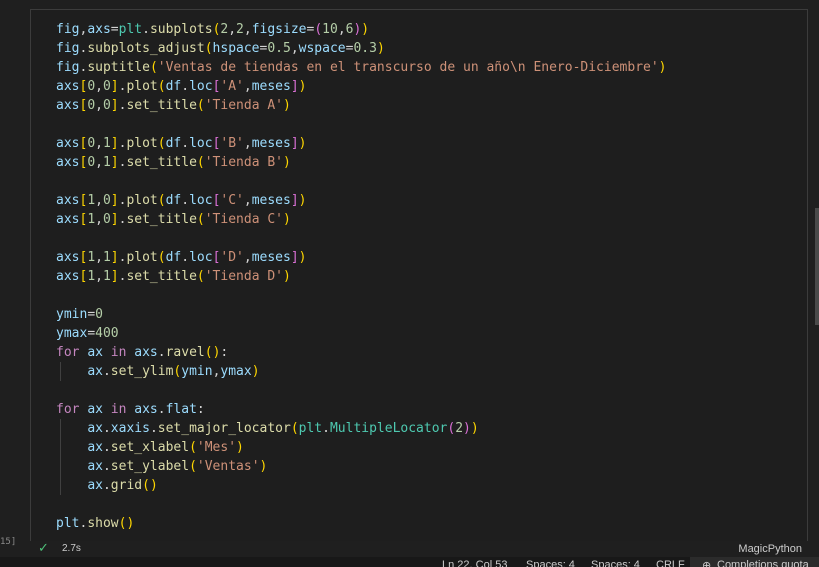  What do you see at coordinates (763, 563) in the screenshot?
I see `completions-quota-label: Completions quota` at bounding box center [763, 563].